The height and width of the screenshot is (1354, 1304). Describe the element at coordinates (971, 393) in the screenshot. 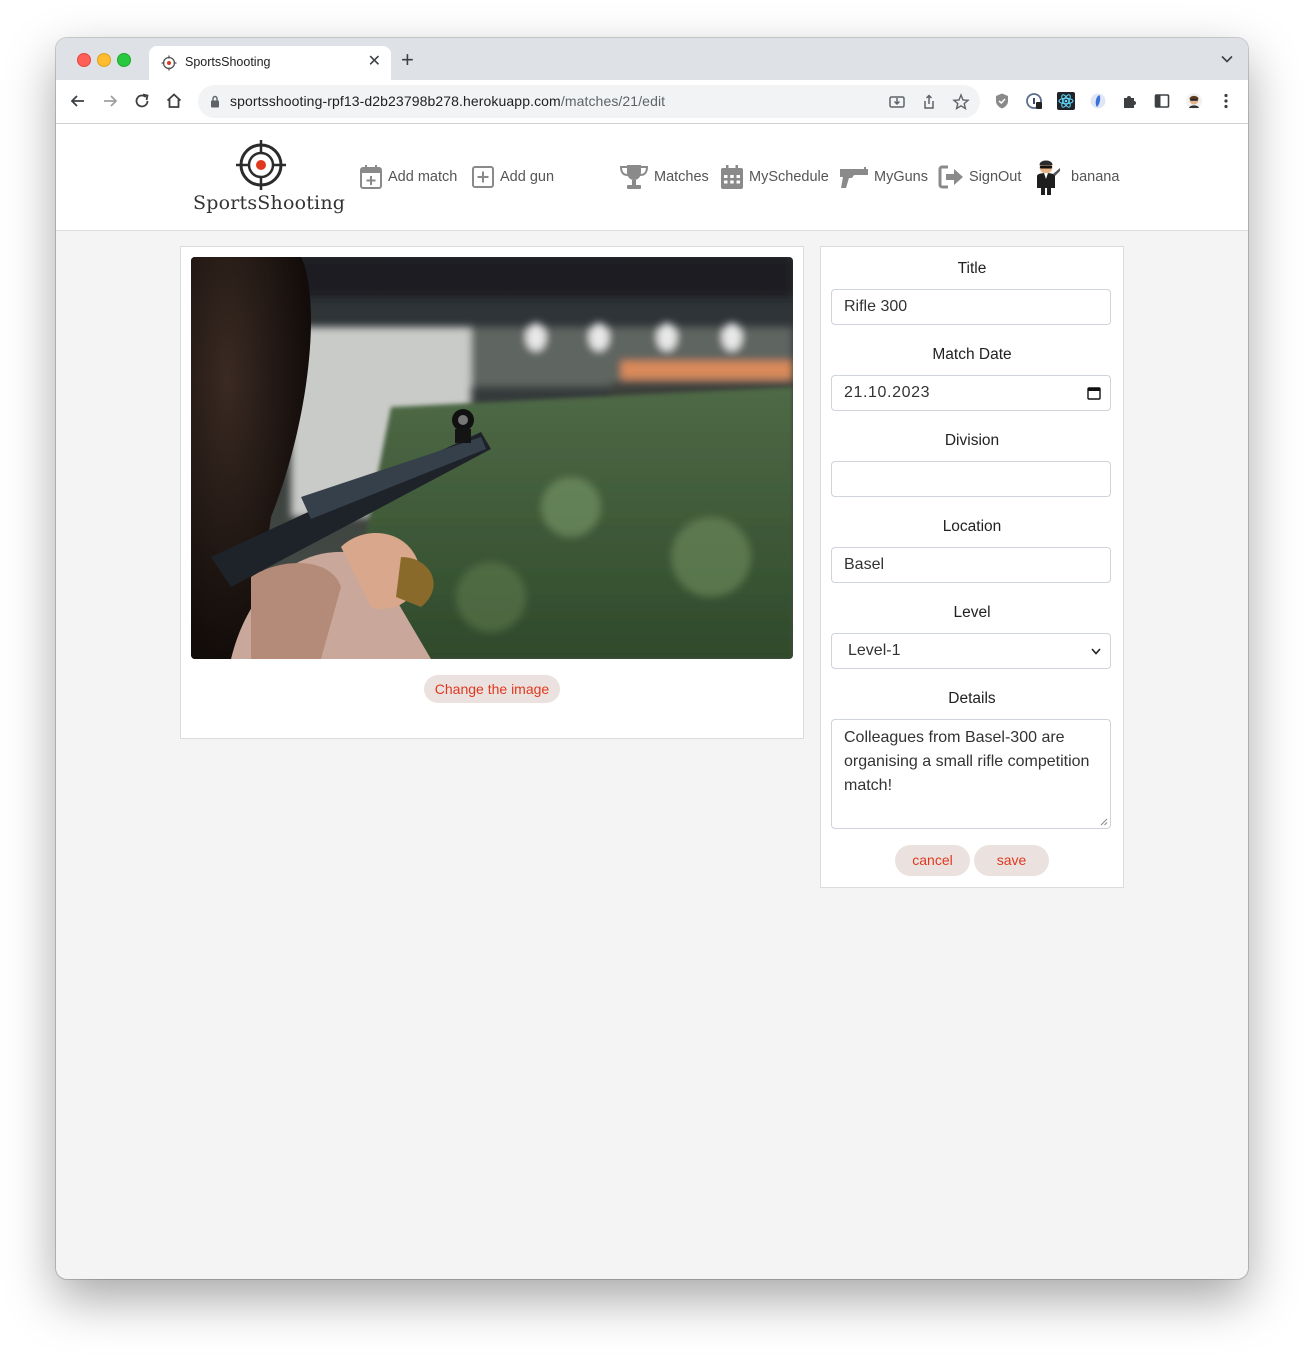

I see `match-date-input: 21.10.2023` at that location.